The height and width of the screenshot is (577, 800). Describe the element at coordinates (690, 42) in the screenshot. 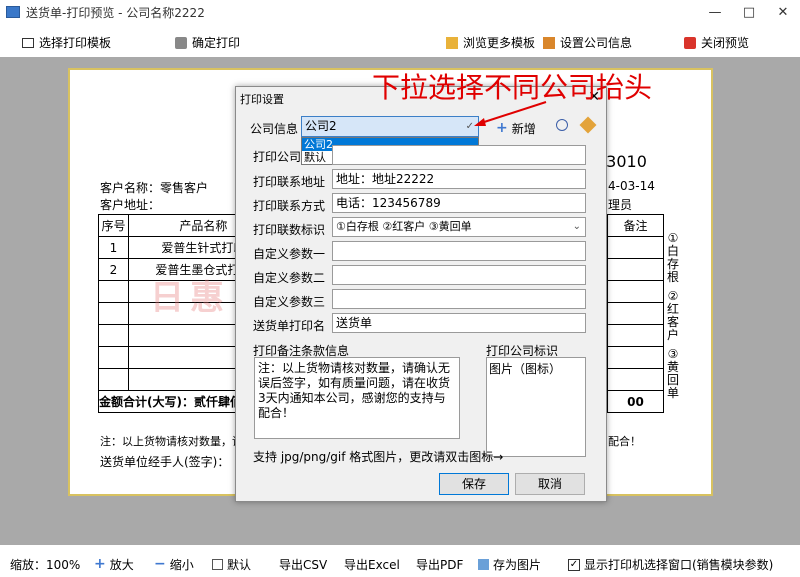

I see `close-circle-icon` at that location.